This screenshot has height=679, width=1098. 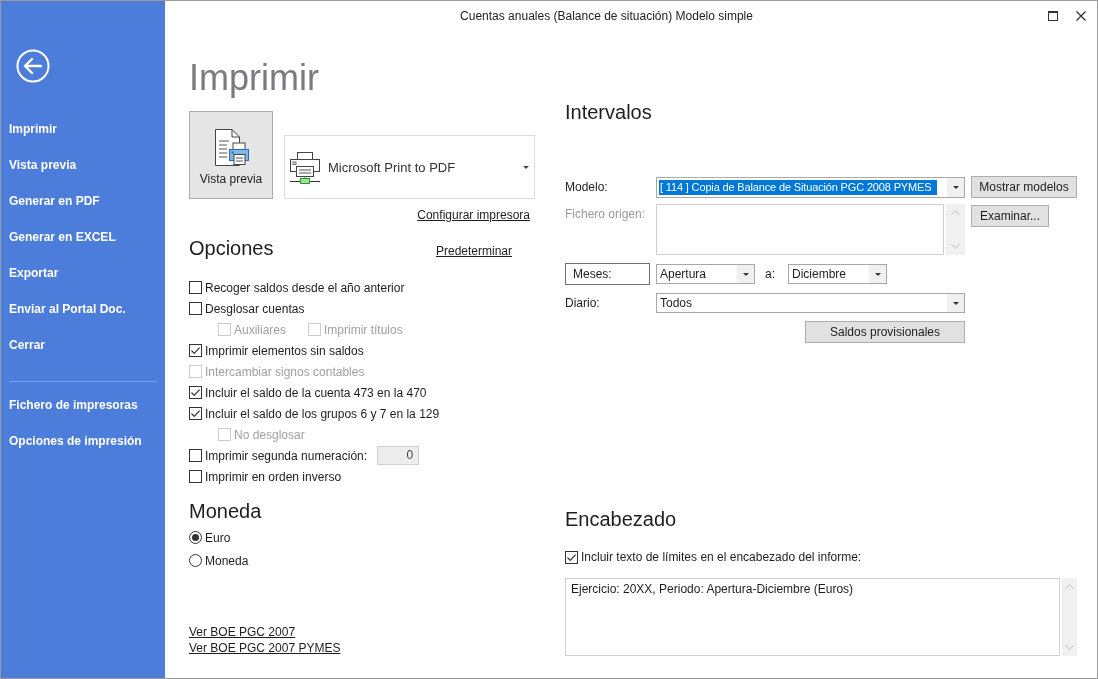 What do you see at coordinates (473, 215) in the screenshot?
I see `configure-printer-link: Configurar impresora` at bounding box center [473, 215].